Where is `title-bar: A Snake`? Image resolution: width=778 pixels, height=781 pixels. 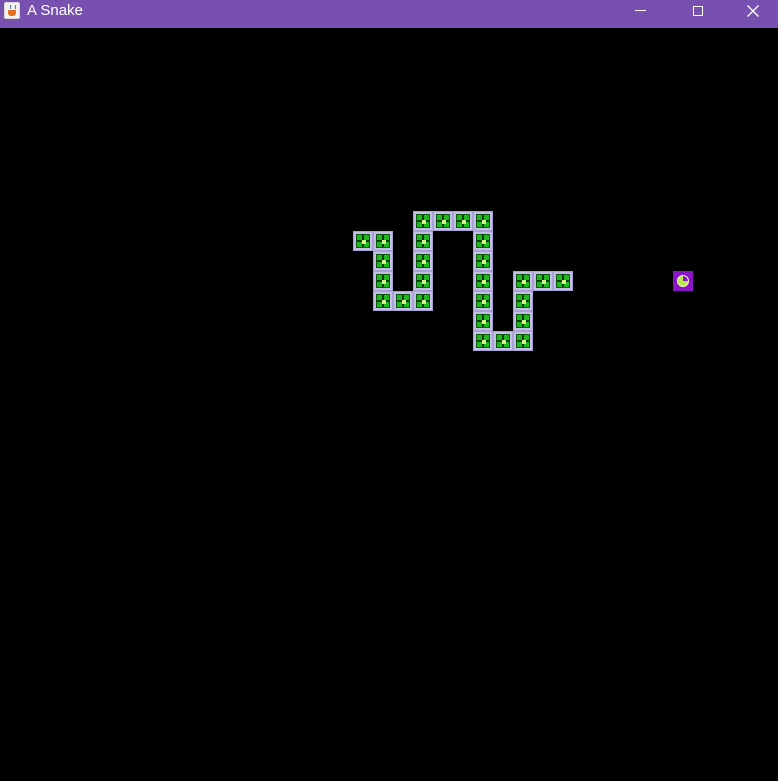 title-bar: A Snake is located at coordinates (389, 14).